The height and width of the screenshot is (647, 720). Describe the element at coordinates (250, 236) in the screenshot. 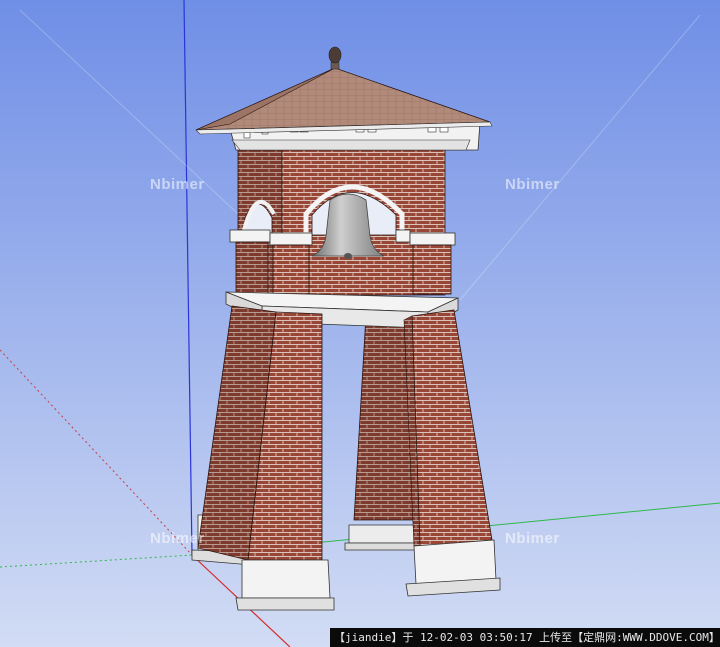

I see `impost-left` at that location.